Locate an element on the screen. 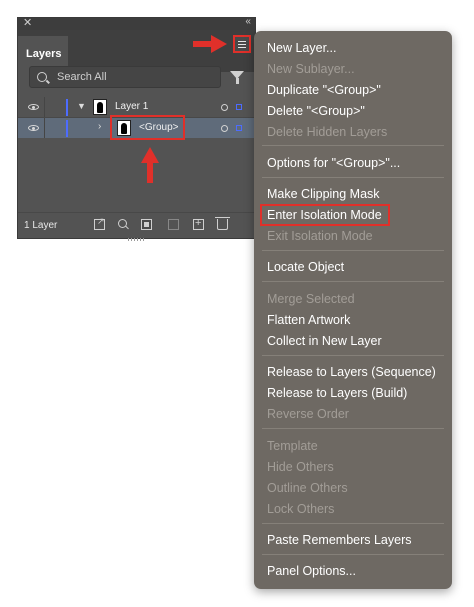 The height and width of the screenshot is (607, 474). menu-item-reverse-order: Reverse Order is located at coordinates (308, 414).